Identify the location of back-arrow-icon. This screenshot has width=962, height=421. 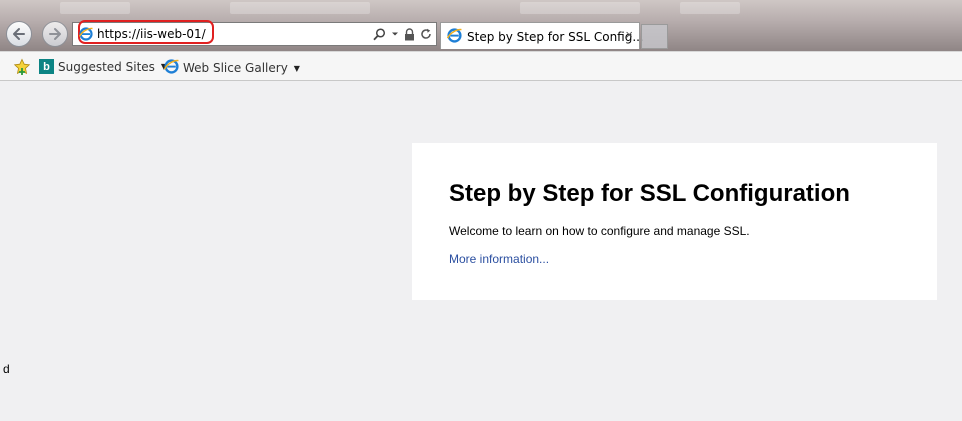
(19, 34).